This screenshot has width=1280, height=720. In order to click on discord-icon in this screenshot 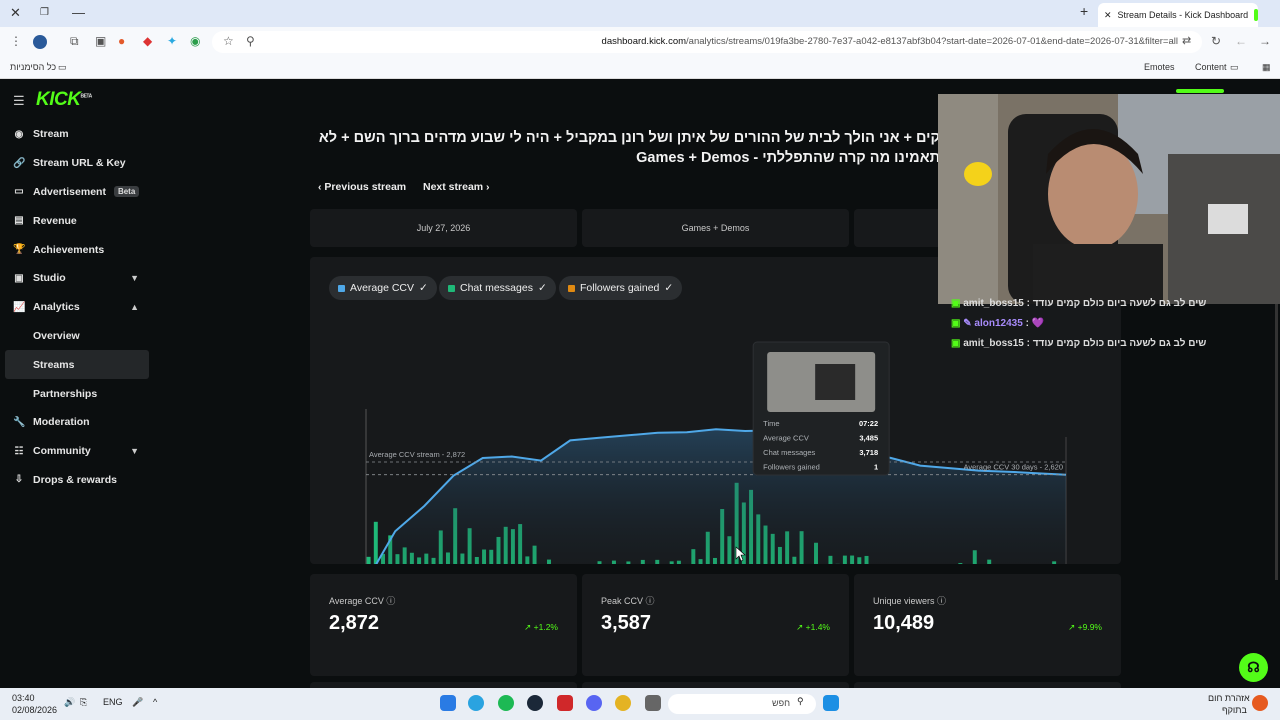, I will do `click(594, 703)`.